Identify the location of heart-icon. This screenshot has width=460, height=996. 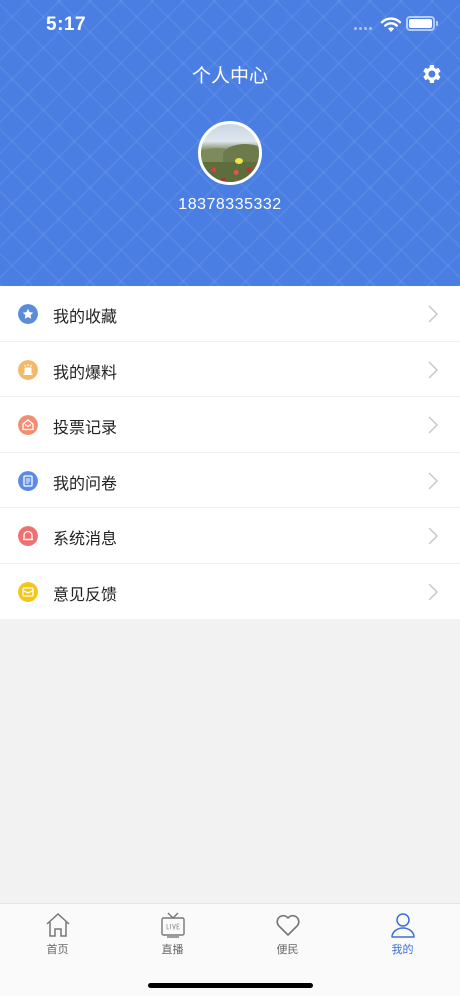
(288, 925).